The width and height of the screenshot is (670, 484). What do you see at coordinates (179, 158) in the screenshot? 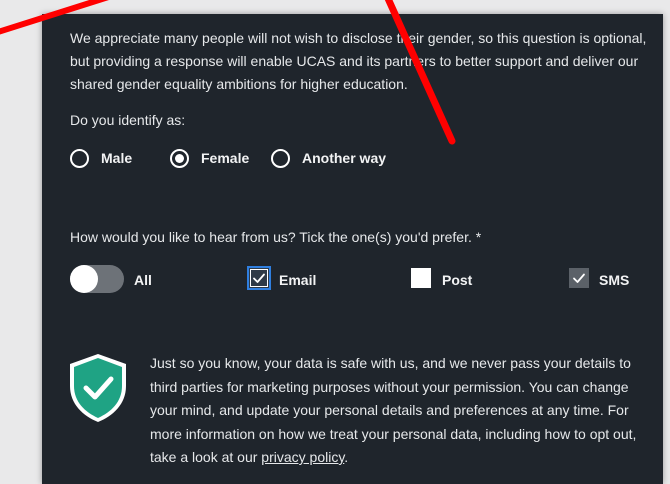
I see `radio-circle-female` at bounding box center [179, 158].